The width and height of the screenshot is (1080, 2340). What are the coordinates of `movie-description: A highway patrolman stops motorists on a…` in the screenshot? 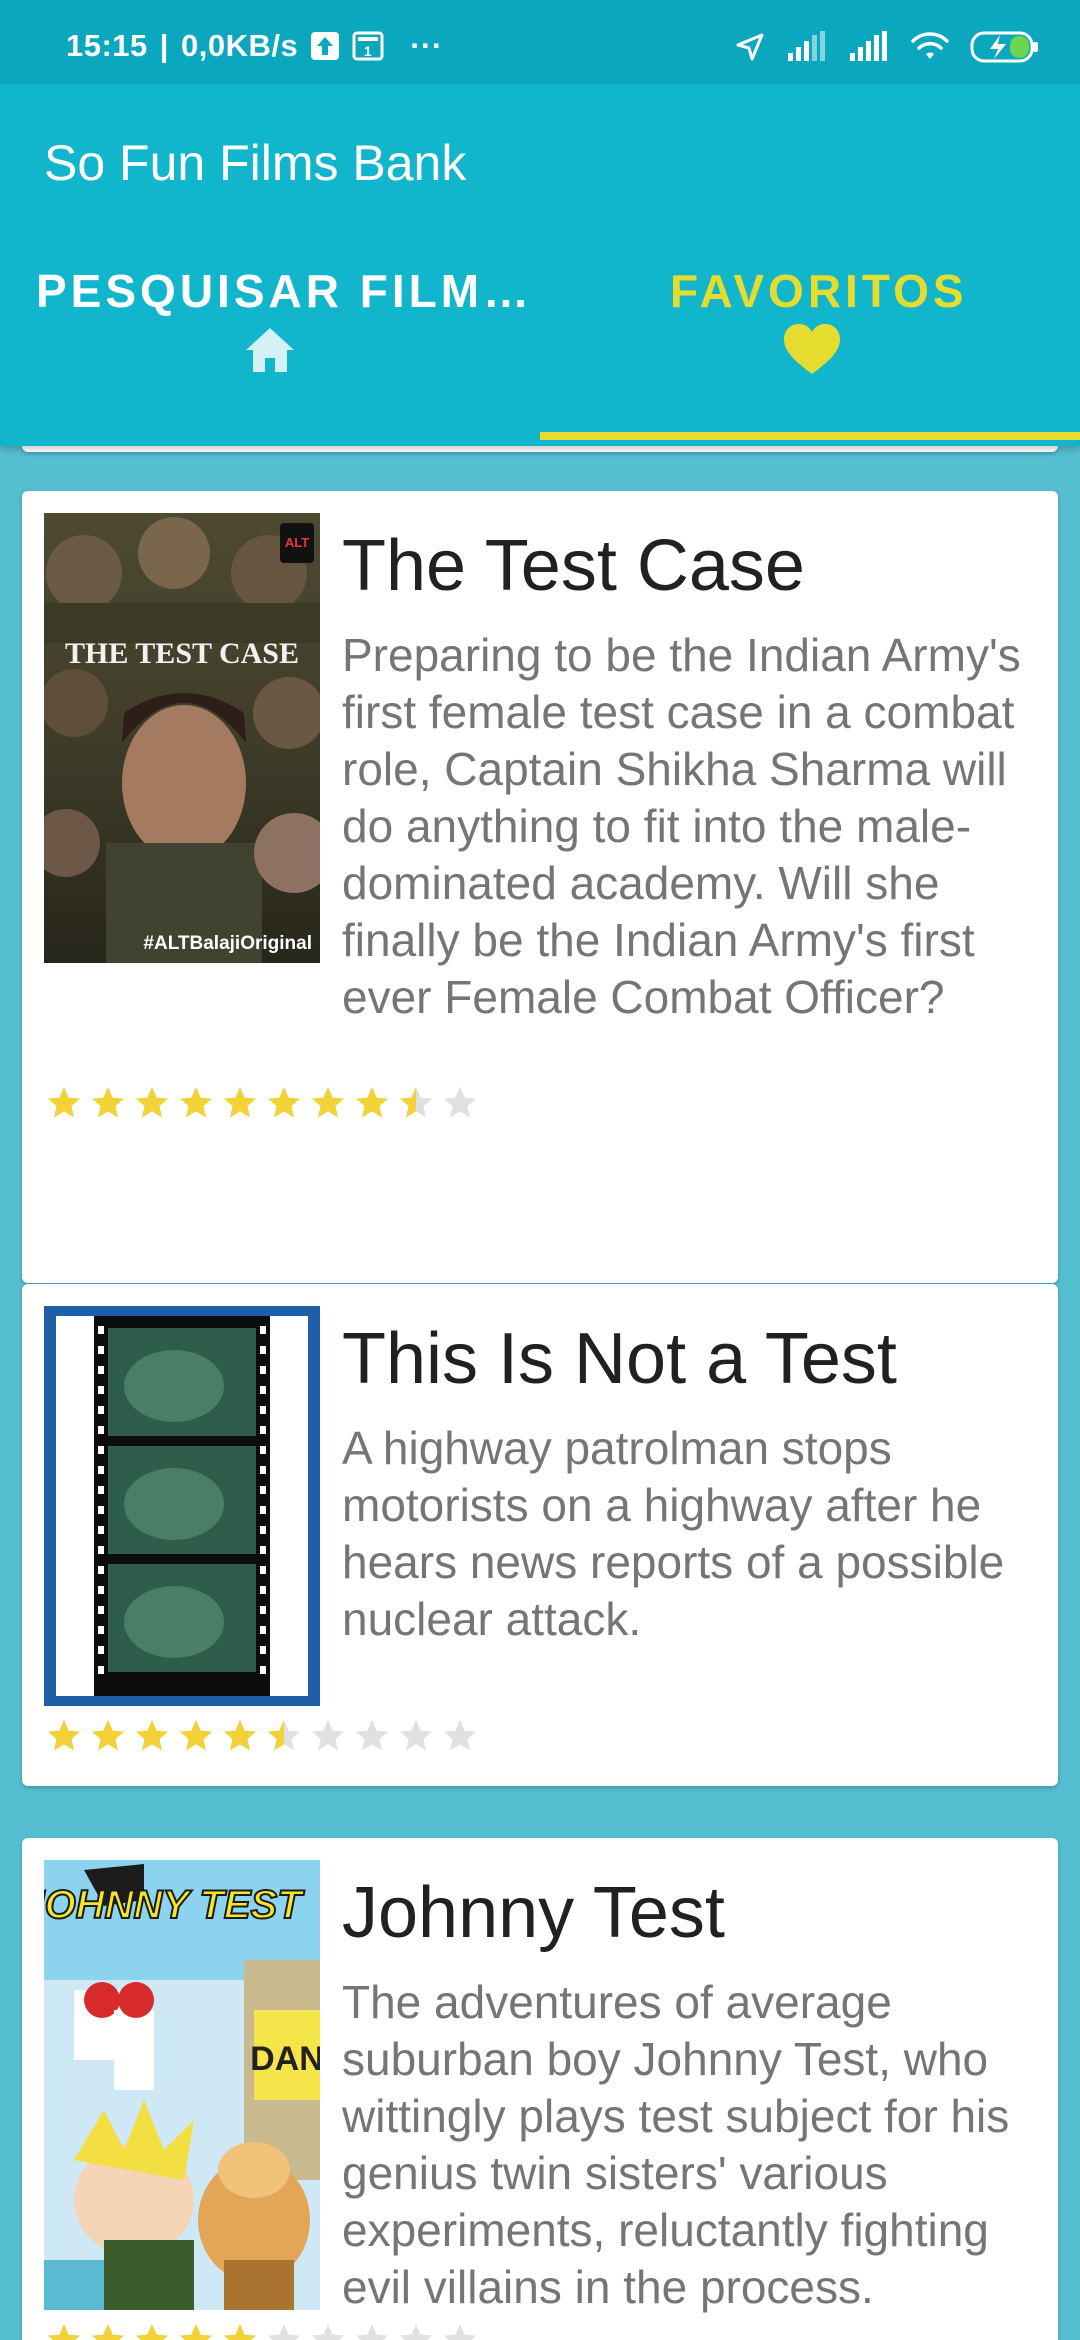 It's located at (673, 1533).